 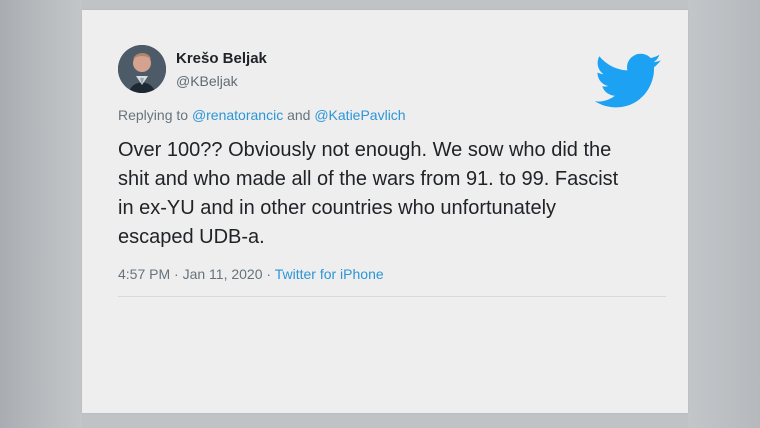 I want to click on reply-separator: and, so click(x=299, y=115).